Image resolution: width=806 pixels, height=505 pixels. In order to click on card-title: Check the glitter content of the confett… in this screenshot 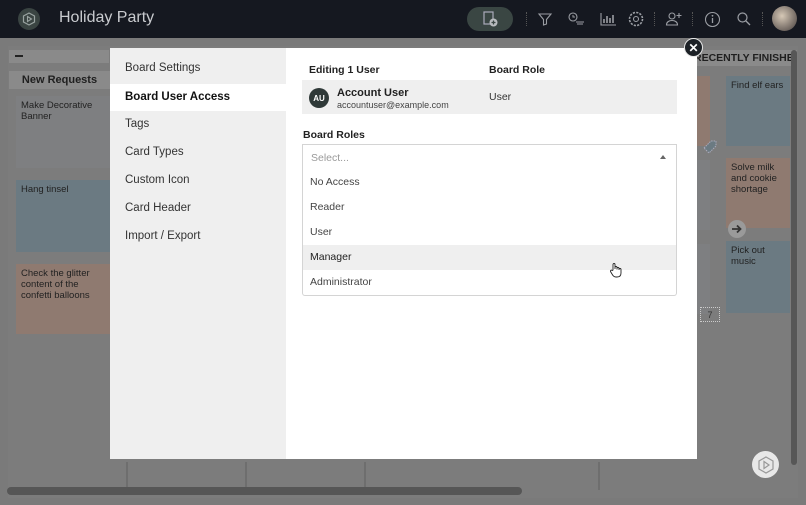, I will do `click(55, 284)`.